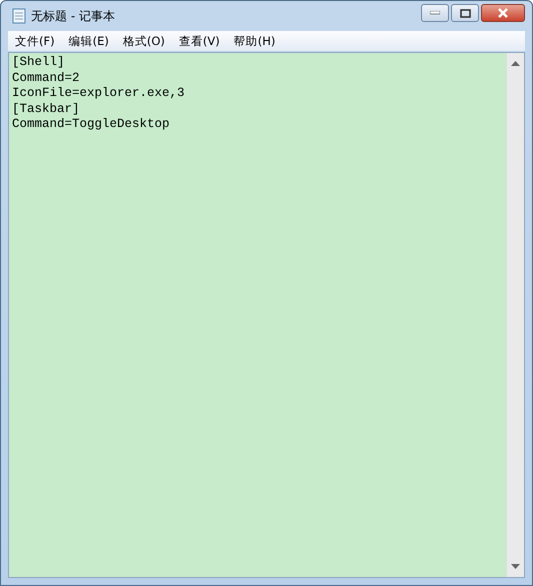 The width and height of the screenshot is (533, 586). Describe the element at coordinates (46, 109) in the screenshot. I see `text-line: [Taskbar]` at that location.